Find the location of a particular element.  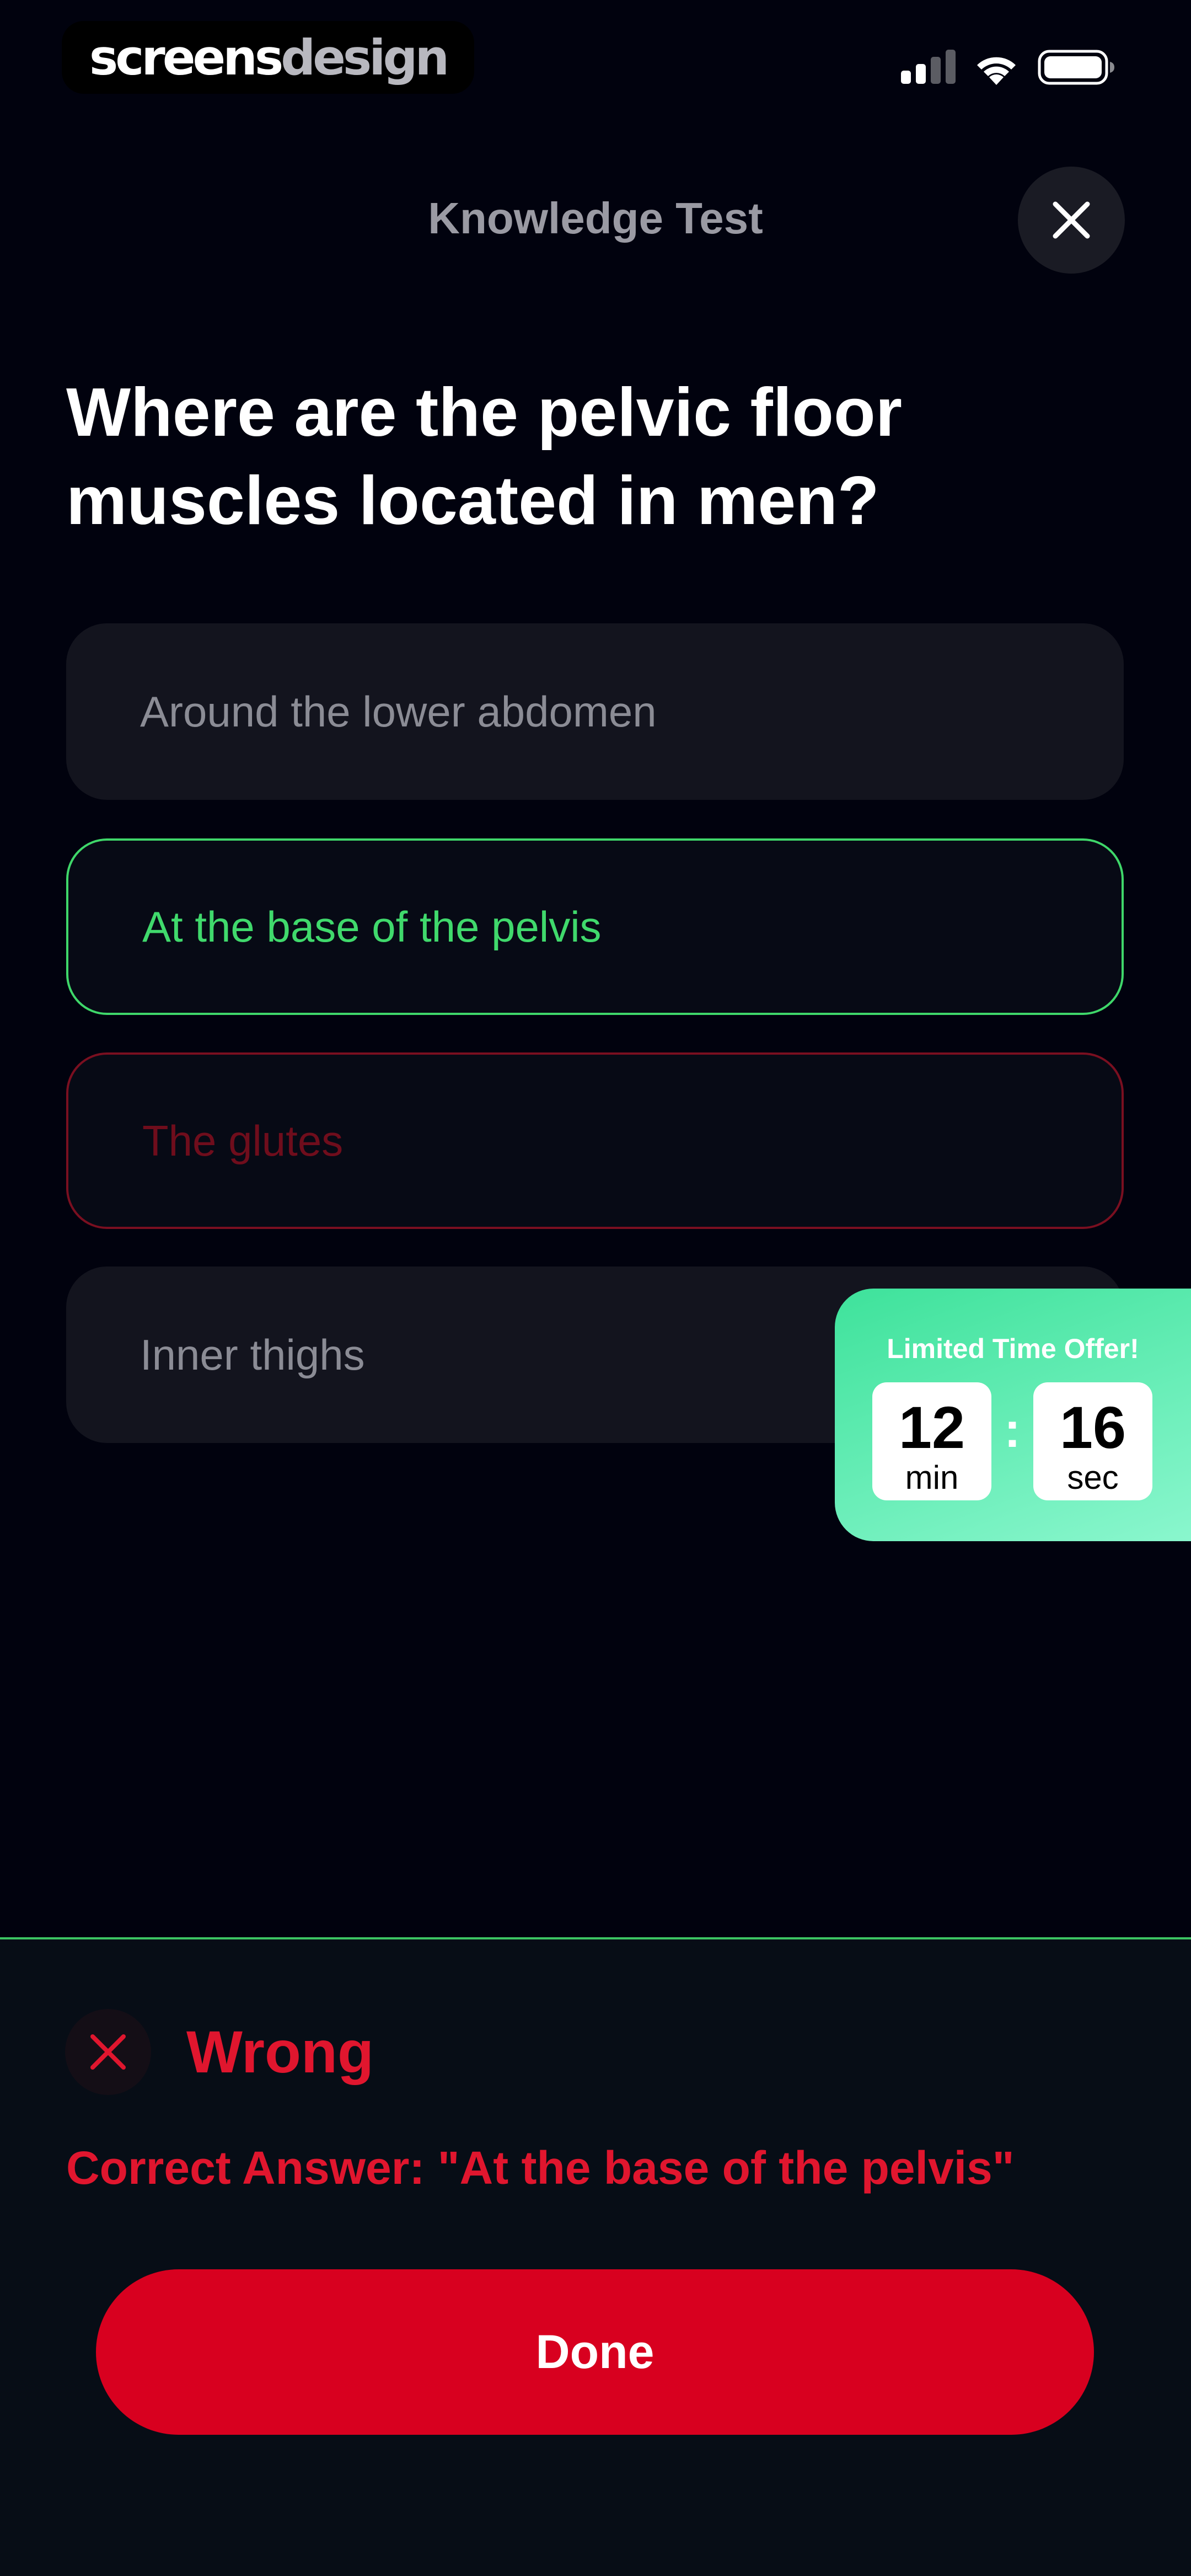

wrong-result-icon is located at coordinates (108, 2052).